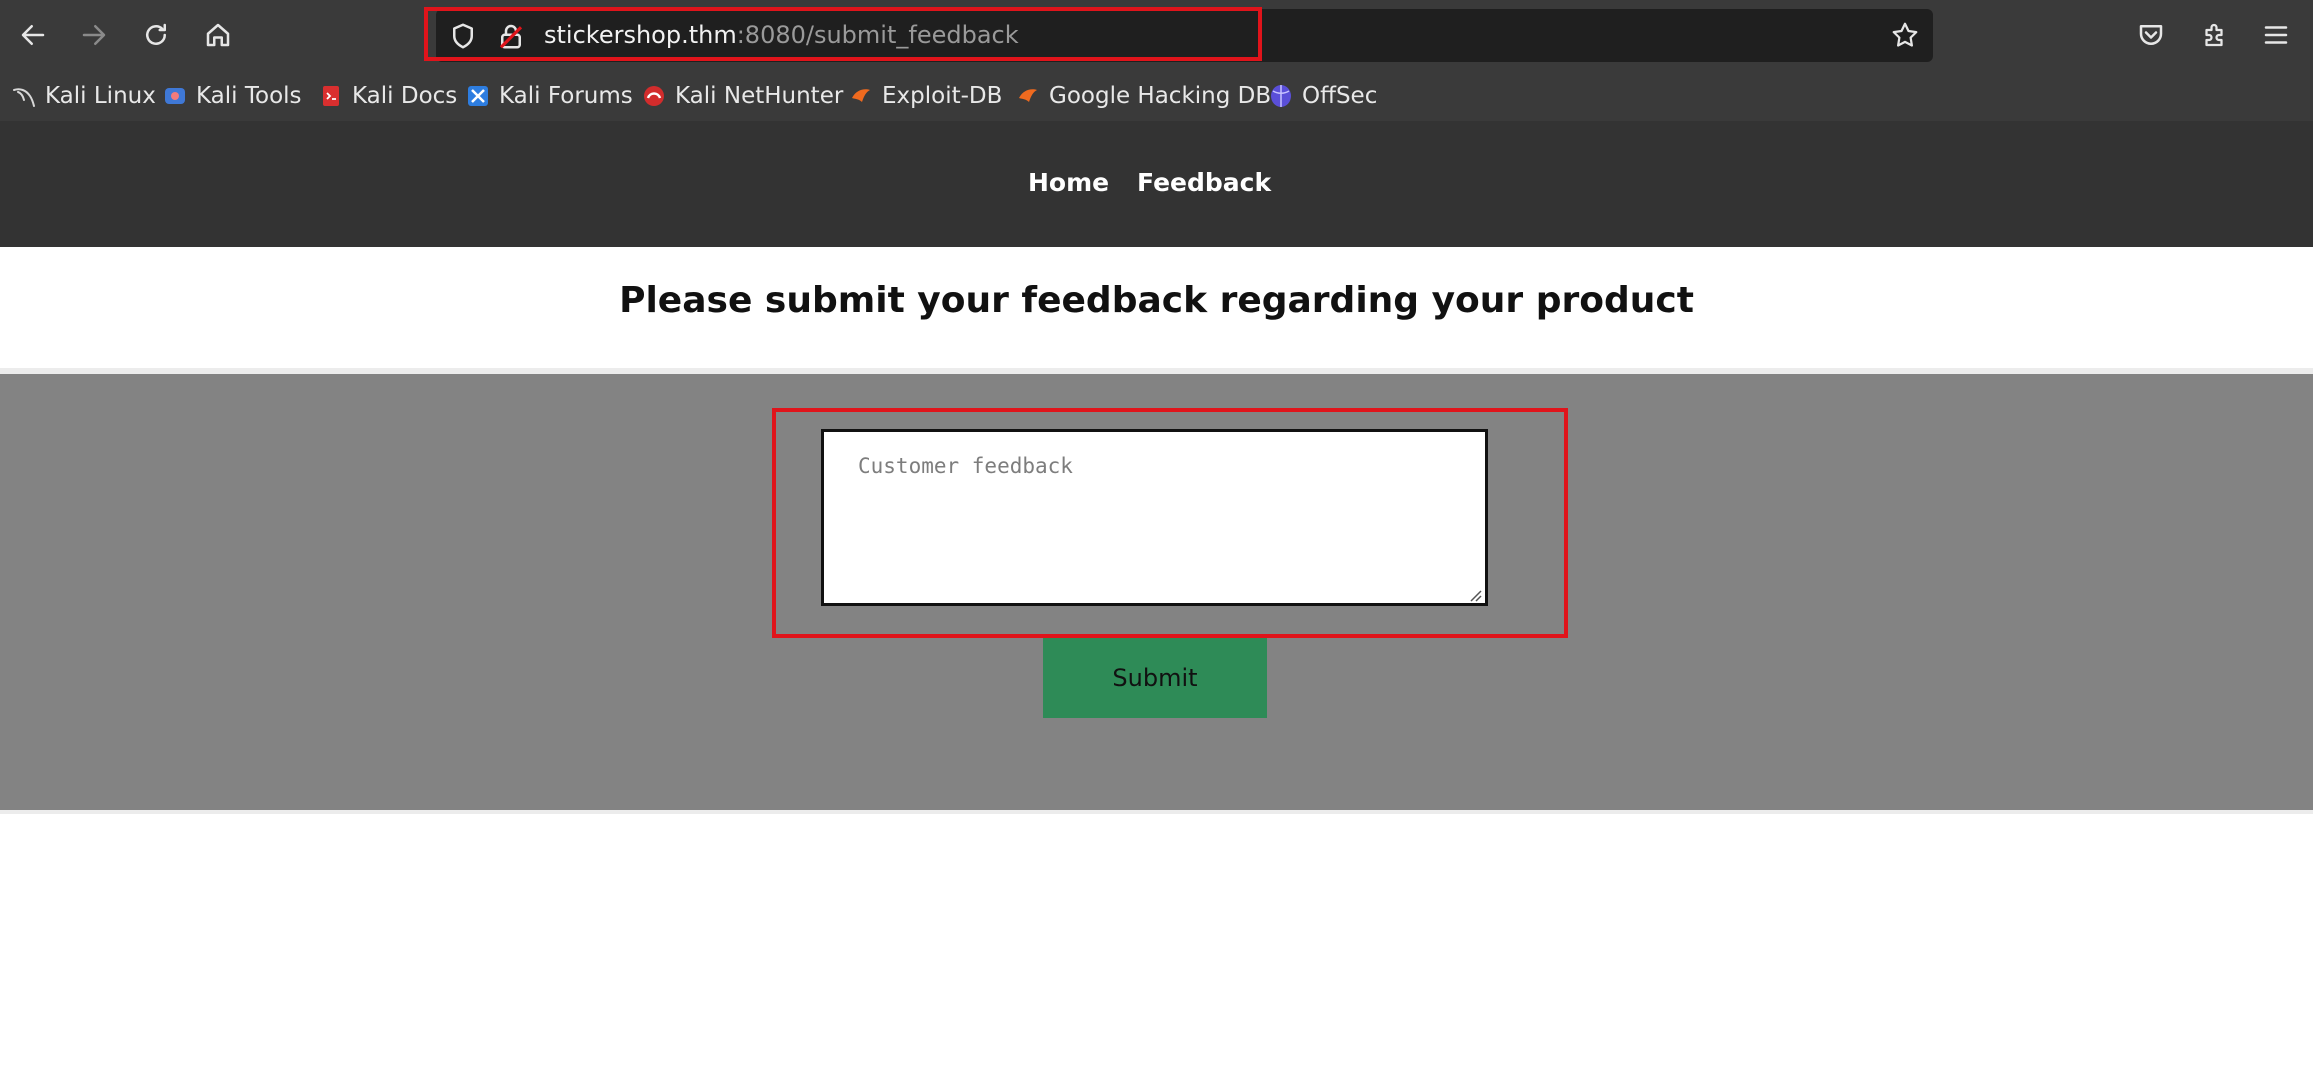 This screenshot has height=1072, width=2313. I want to click on offsec-icon, so click(1281, 96).